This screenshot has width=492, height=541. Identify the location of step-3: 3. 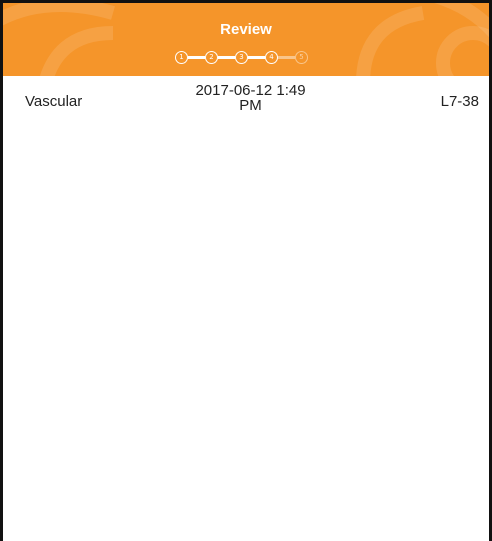
(241, 57).